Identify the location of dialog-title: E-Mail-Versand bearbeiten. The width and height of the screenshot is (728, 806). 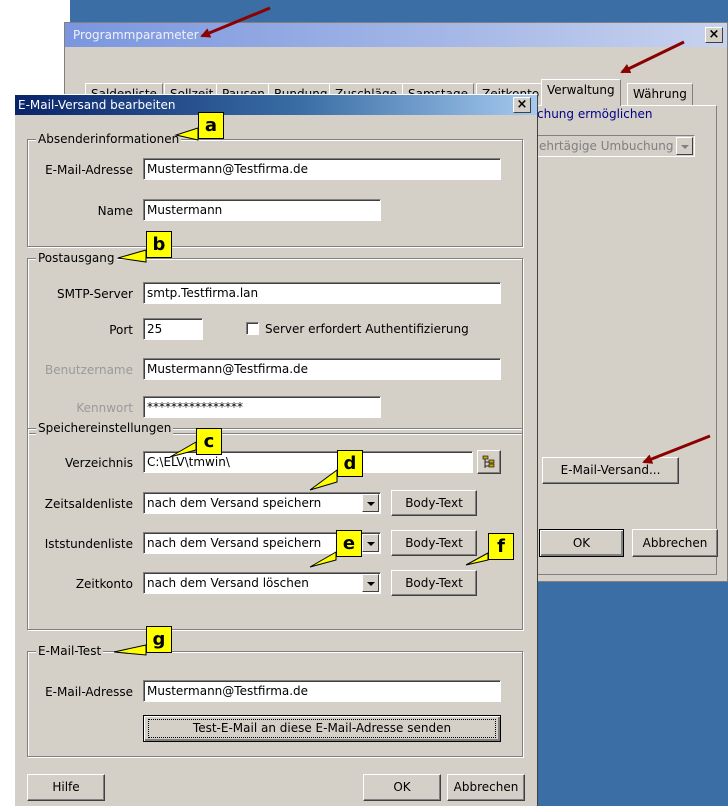
(276, 105).